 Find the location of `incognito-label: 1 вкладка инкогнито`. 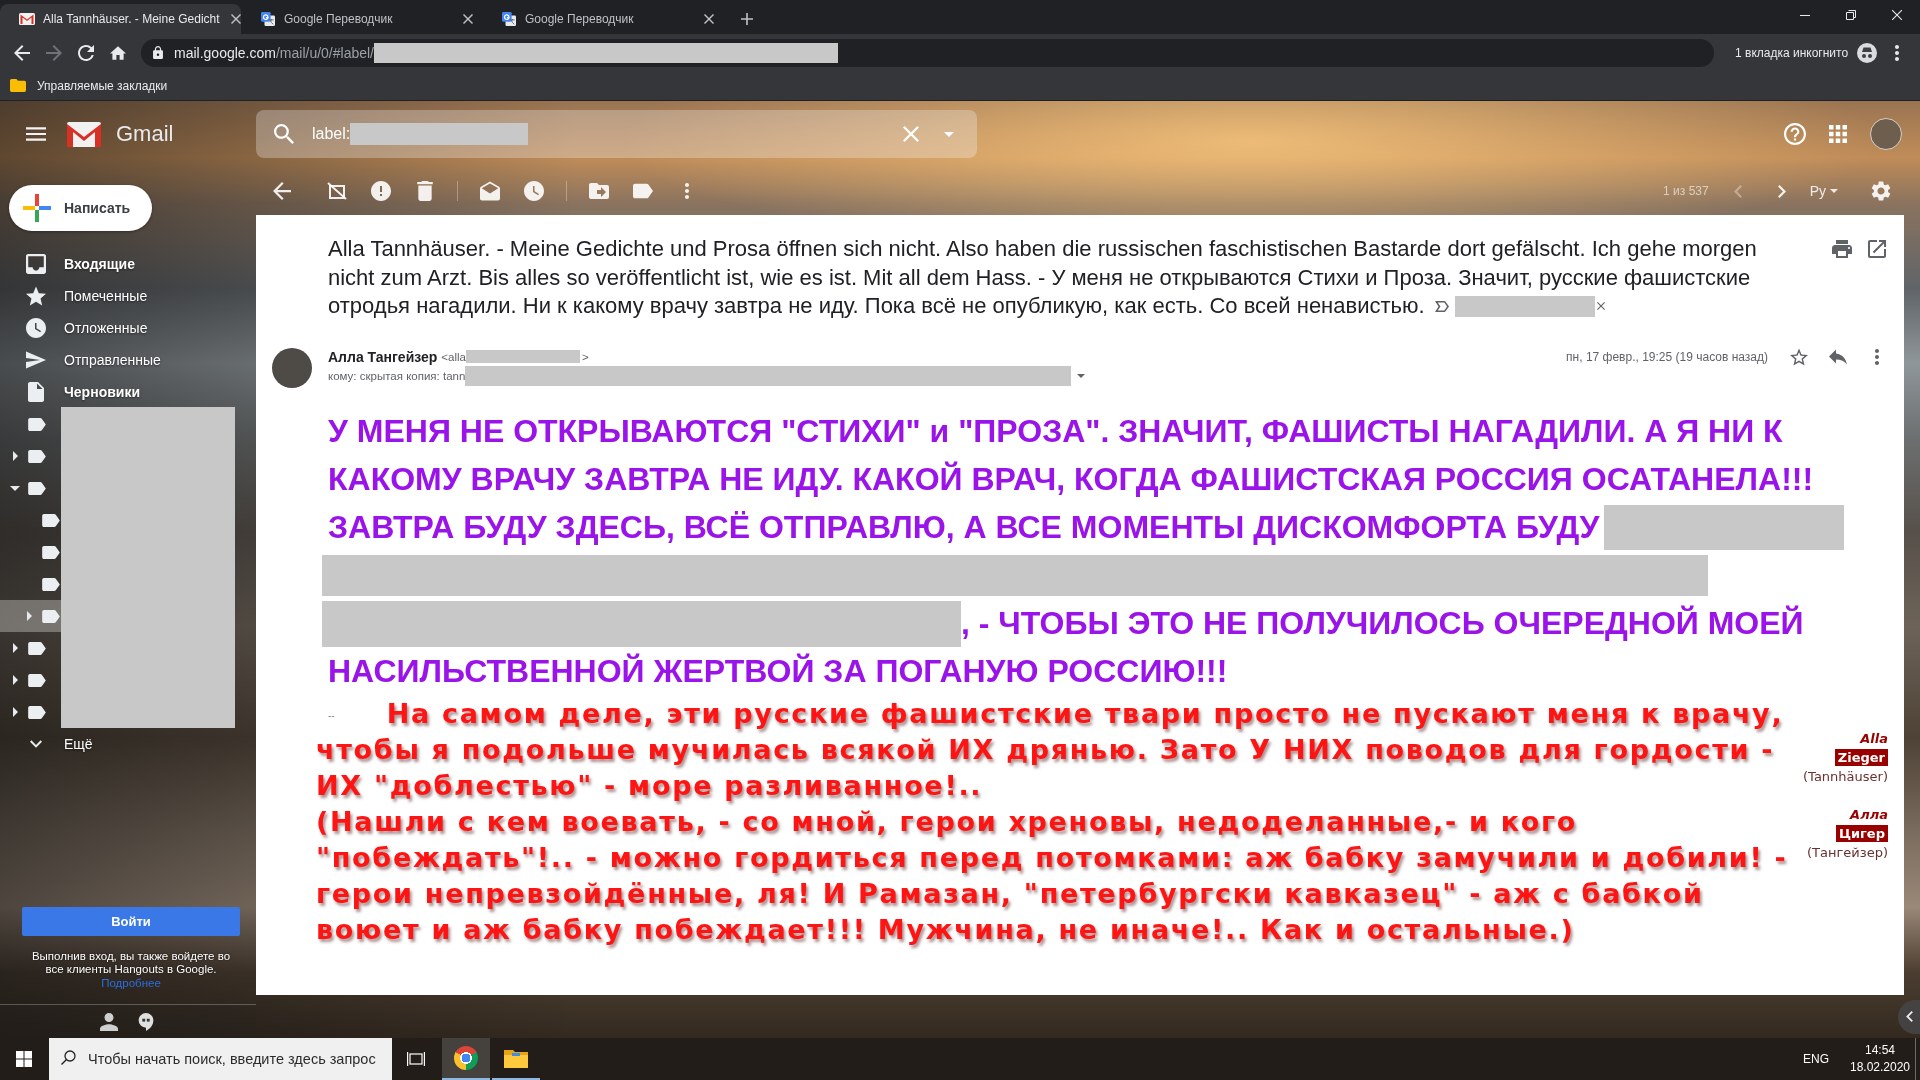

incognito-label: 1 вкладка инкогнито is located at coordinates (1792, 52).